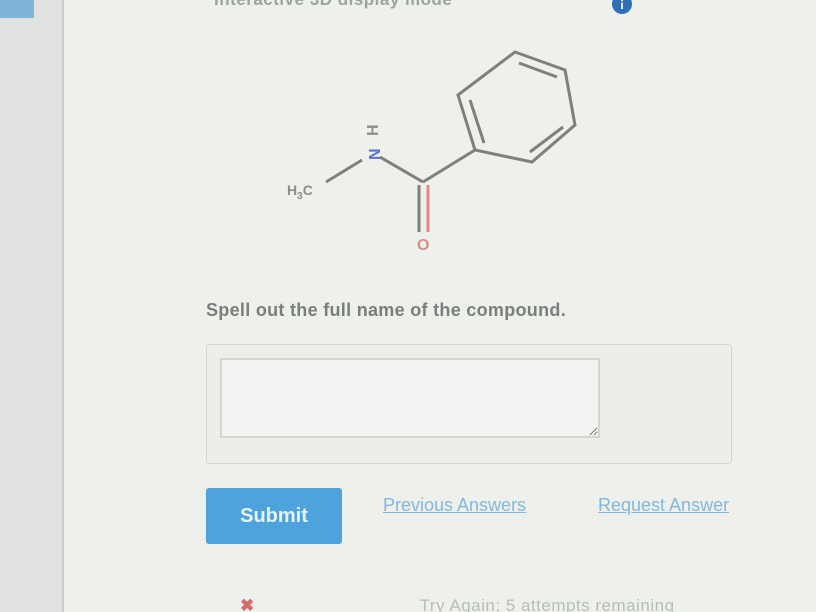 The image size is (816, 612). What do you see at coordinates (547, 604) in the screenshot?
I see `feedback-text: Try Again; 5 attempts remaining` at bounding box center [547, 604].